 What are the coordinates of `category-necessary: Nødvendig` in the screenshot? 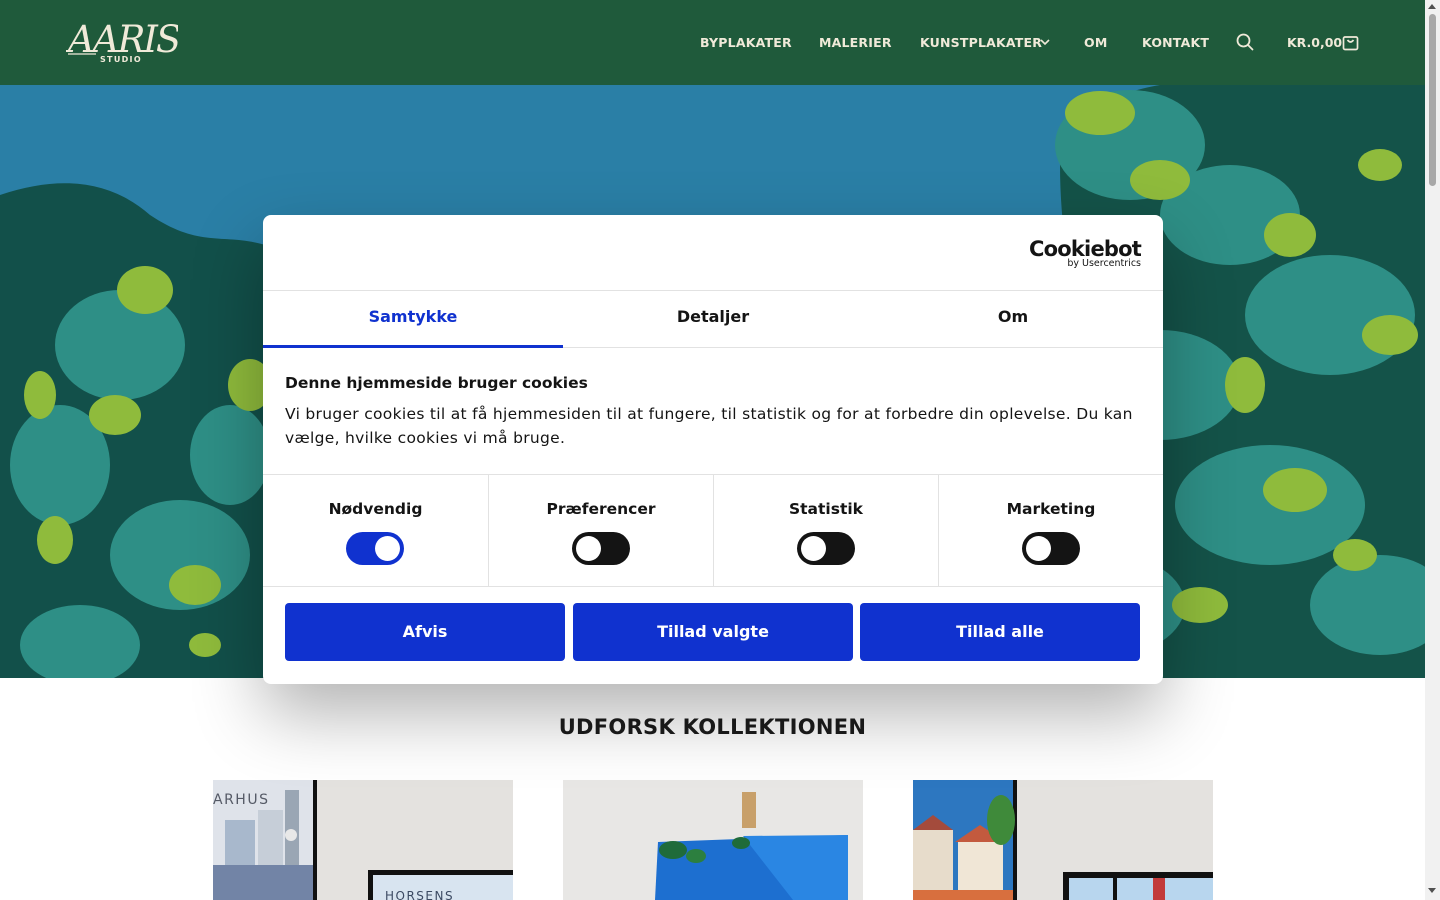 It's located at (375, 531).